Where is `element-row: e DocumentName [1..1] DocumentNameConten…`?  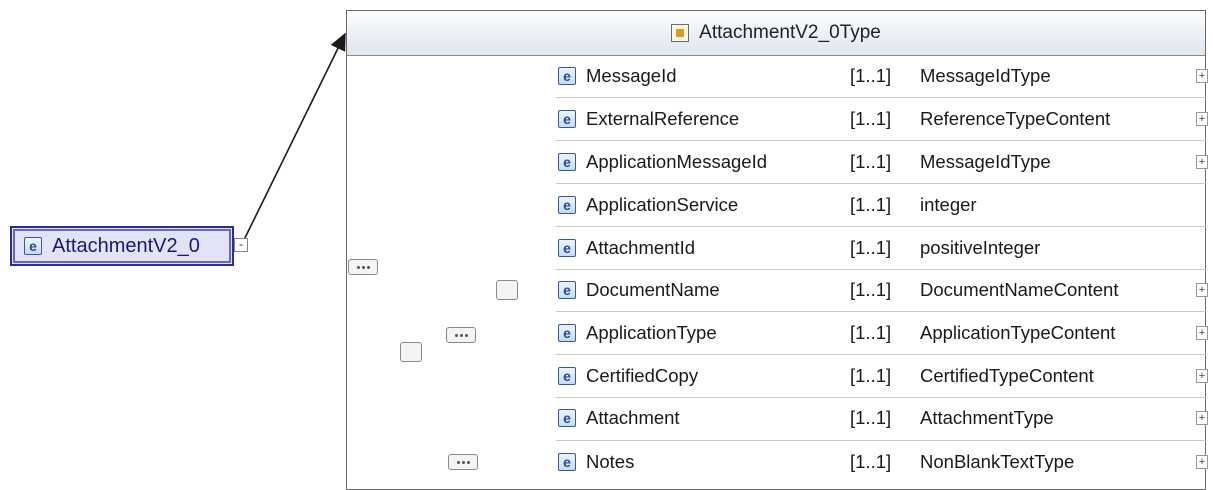 element-row: e DocumentName [1..1] DocumentNameConten… is located at coordinates (878, 290).